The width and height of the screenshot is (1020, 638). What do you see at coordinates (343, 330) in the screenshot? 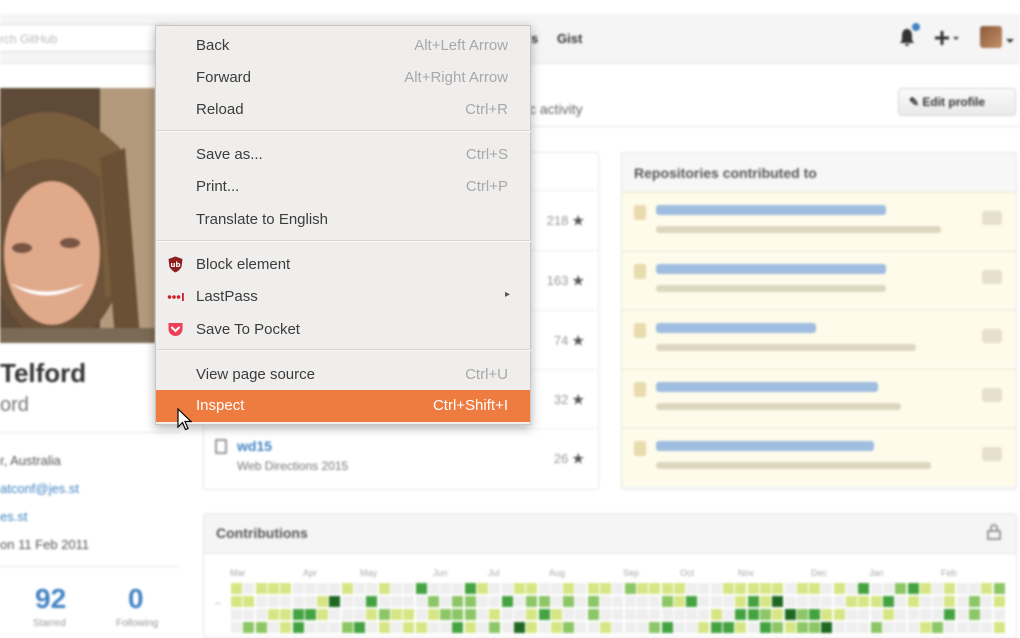
I see `menu-item-save-to-pocket: Save To Pocket` at bounding box center [343, 330].